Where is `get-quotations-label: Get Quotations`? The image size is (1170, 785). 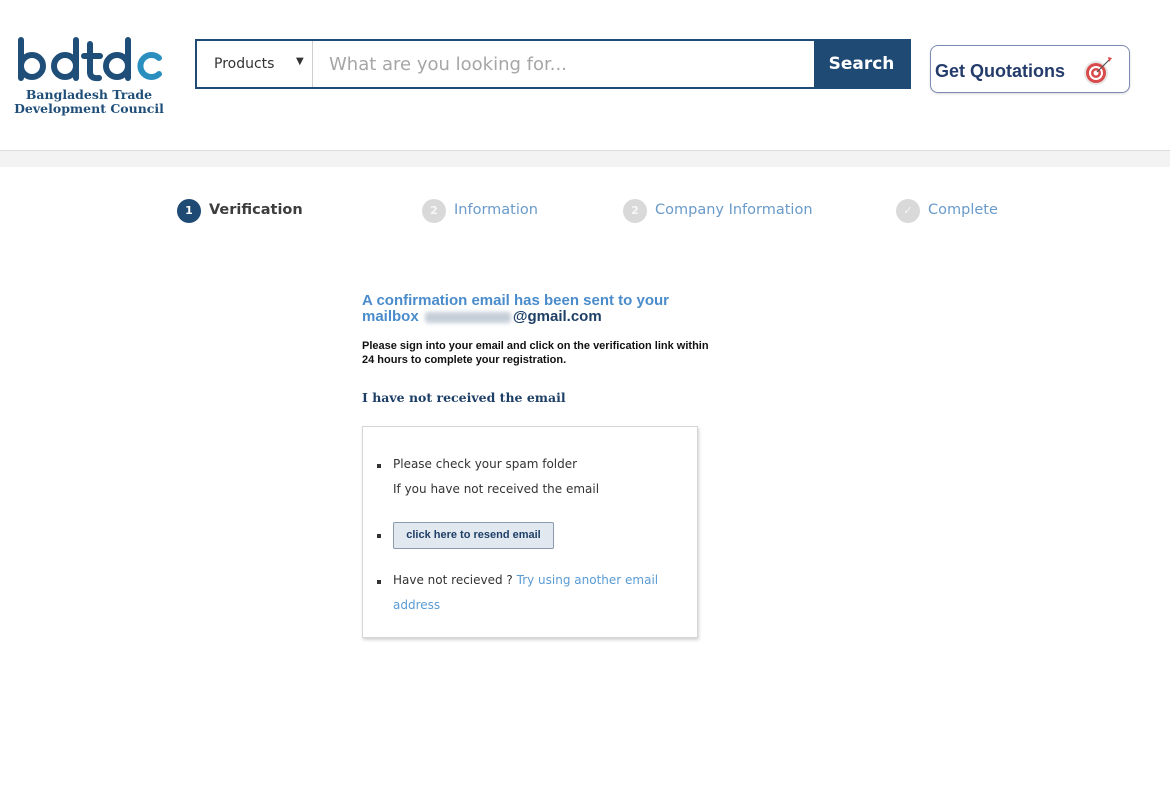
get-quotations-label: Get Quotations is located at coordinates (1000, 71).